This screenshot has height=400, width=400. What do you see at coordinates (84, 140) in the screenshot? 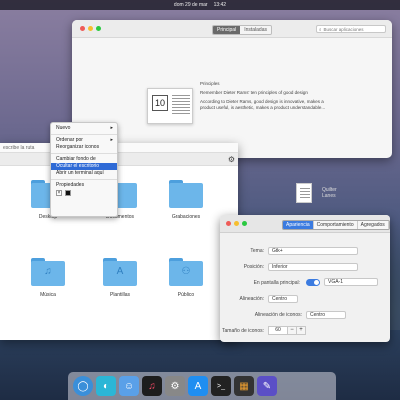
I see `menu-item-ordenar: Ordenar por ▸` at bounding box center [84, 140].